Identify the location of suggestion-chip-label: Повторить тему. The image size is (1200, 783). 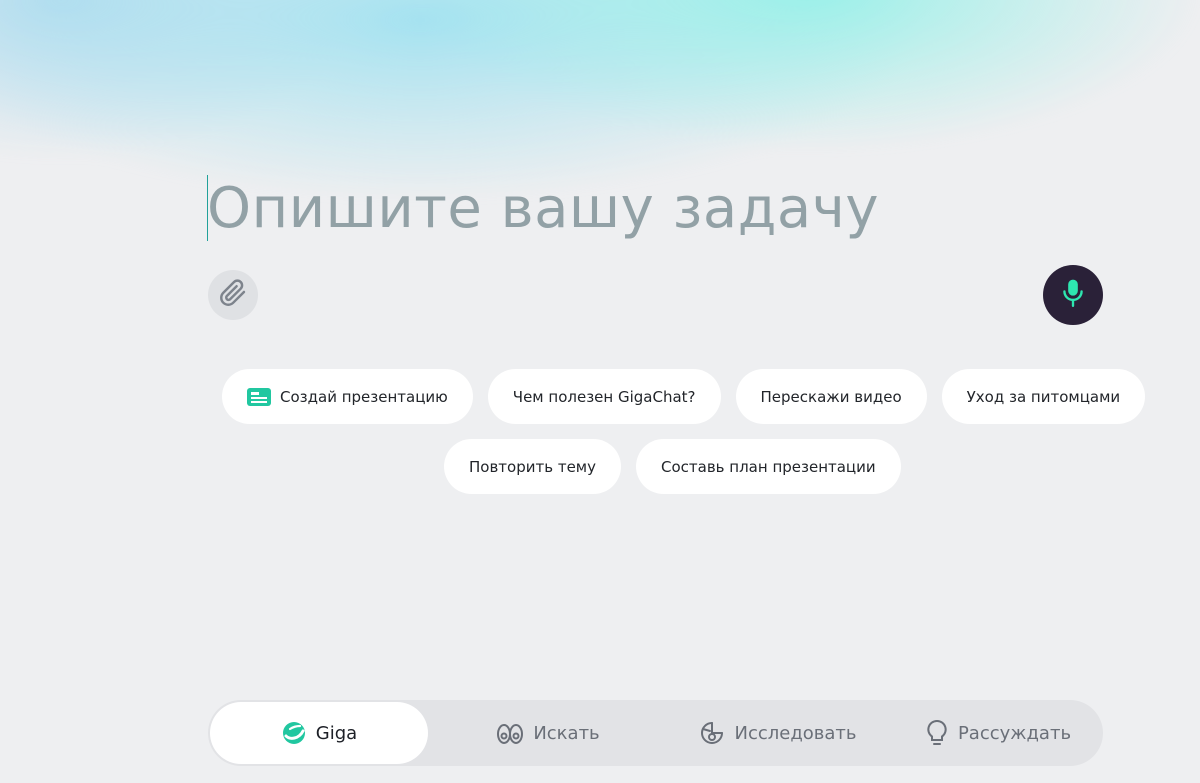
(532, 466).